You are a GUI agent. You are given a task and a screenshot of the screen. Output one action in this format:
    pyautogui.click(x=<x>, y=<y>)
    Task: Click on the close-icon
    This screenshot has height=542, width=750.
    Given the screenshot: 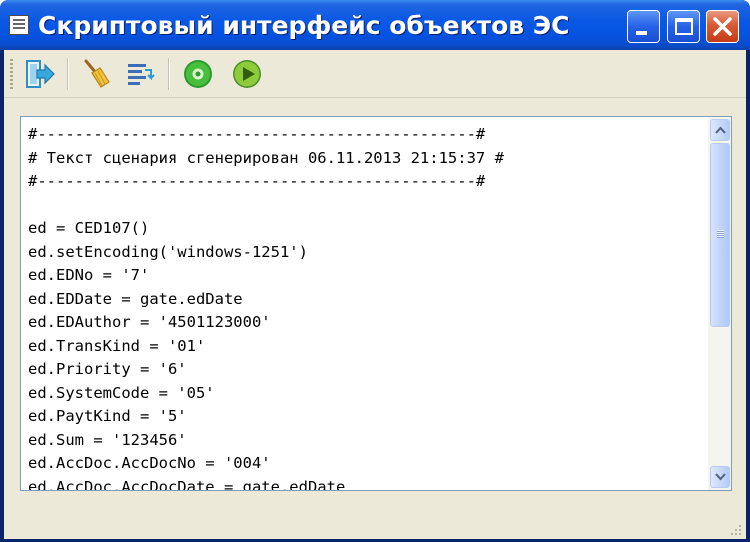 What is the action you would take?
    pyautogui.click(x=722, y=26)
    